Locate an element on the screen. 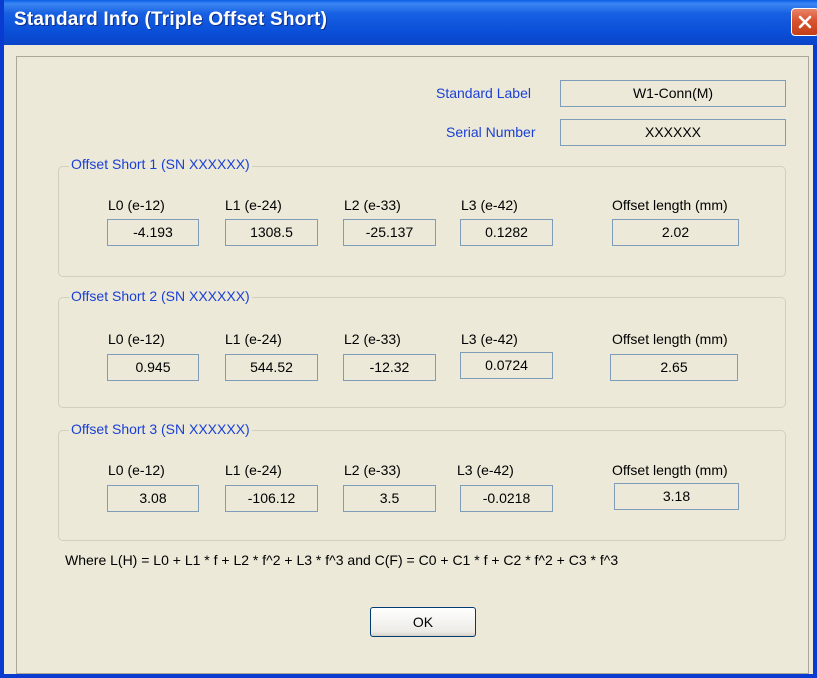 This screenshot has width=817, height=678. l3-field: 0.0724 is located at coordinates (506, 365).